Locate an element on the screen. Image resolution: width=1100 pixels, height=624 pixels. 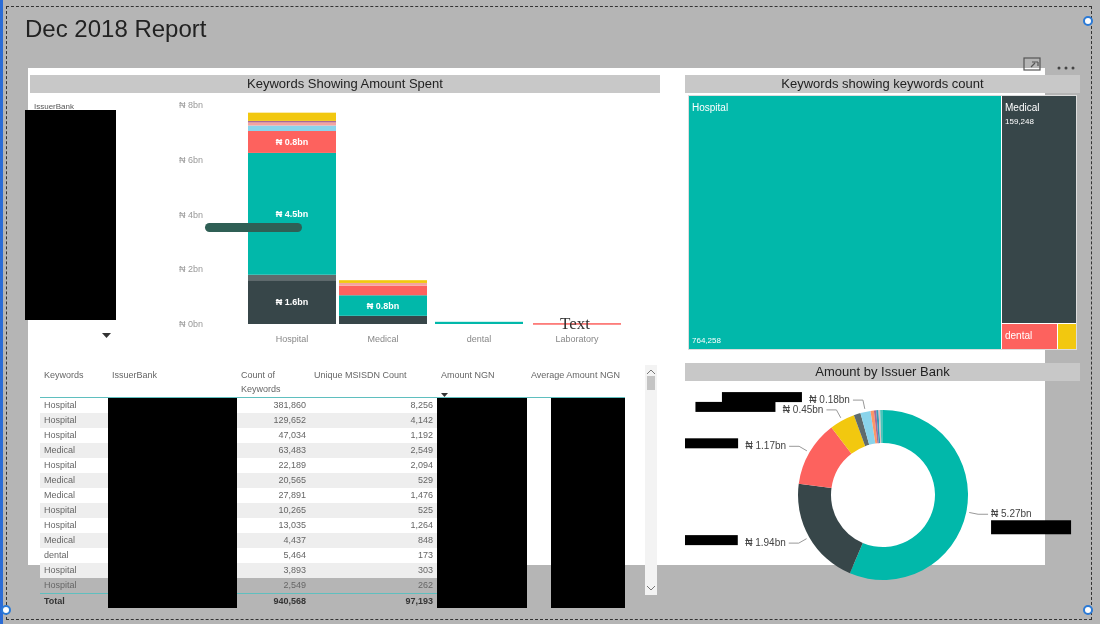
column-header: Average Amount NGN is located at coordinates (576, 383).